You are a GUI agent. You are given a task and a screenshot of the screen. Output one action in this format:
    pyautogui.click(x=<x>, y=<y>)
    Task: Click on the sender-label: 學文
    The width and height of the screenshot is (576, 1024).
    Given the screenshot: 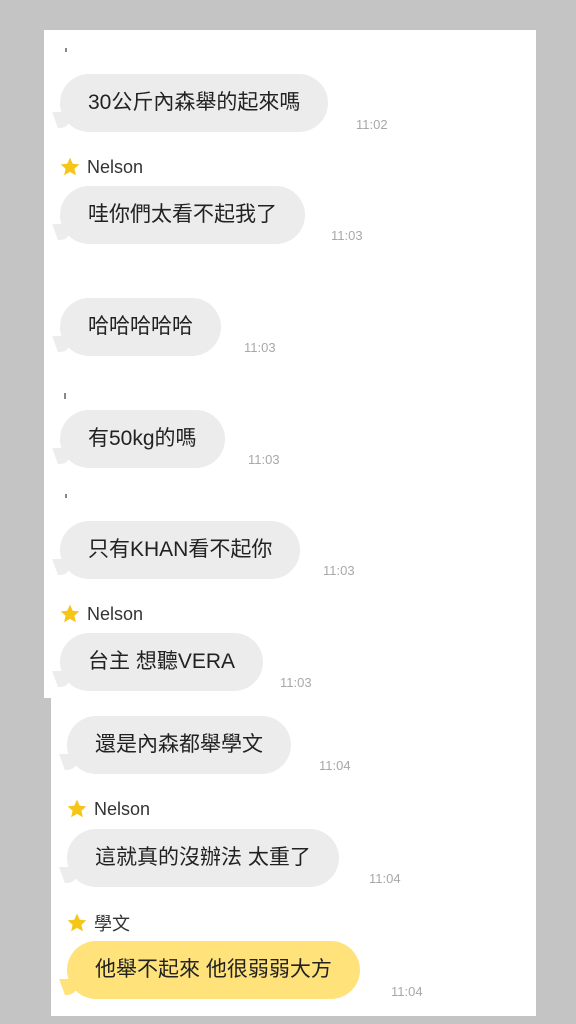 What is the action you would take?
    pyautogui.click(x=98, y=923)
    